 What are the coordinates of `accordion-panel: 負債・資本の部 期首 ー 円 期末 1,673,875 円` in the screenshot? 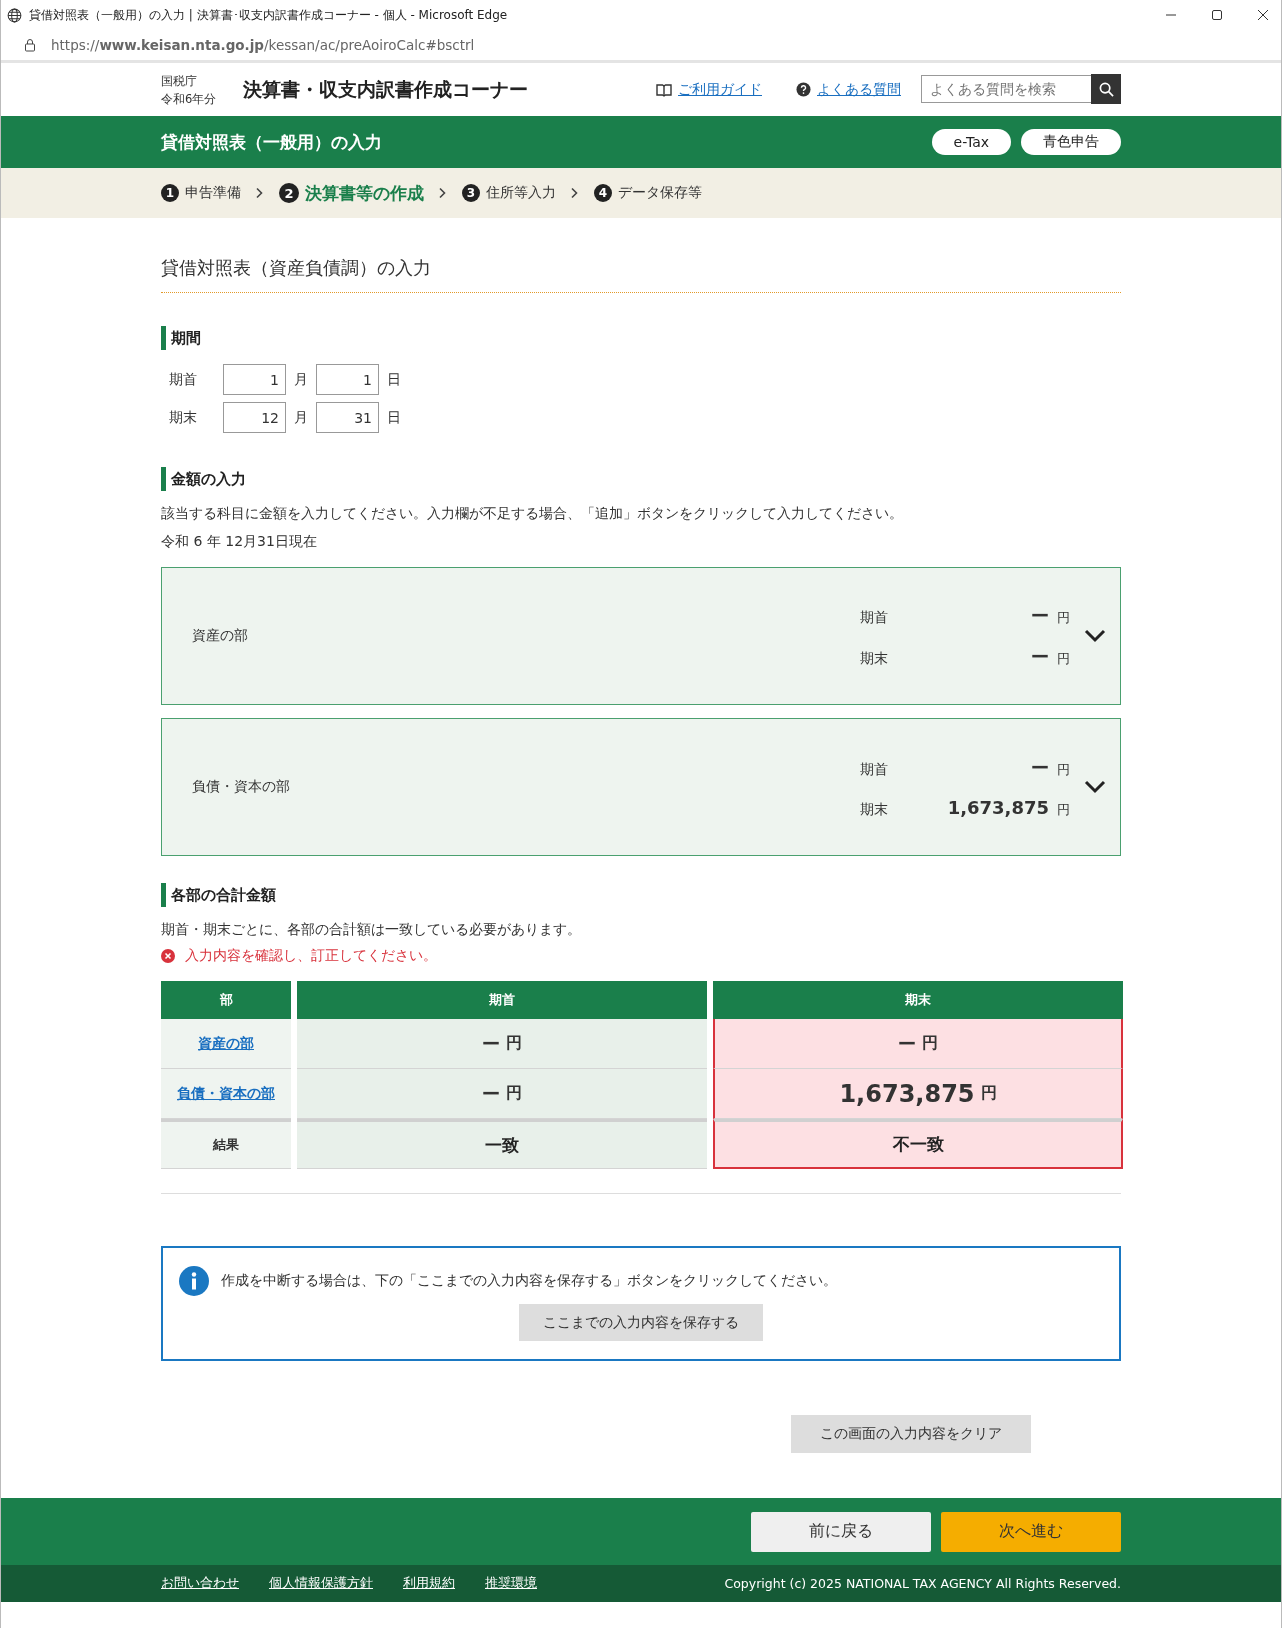 It's located at (641, 787).